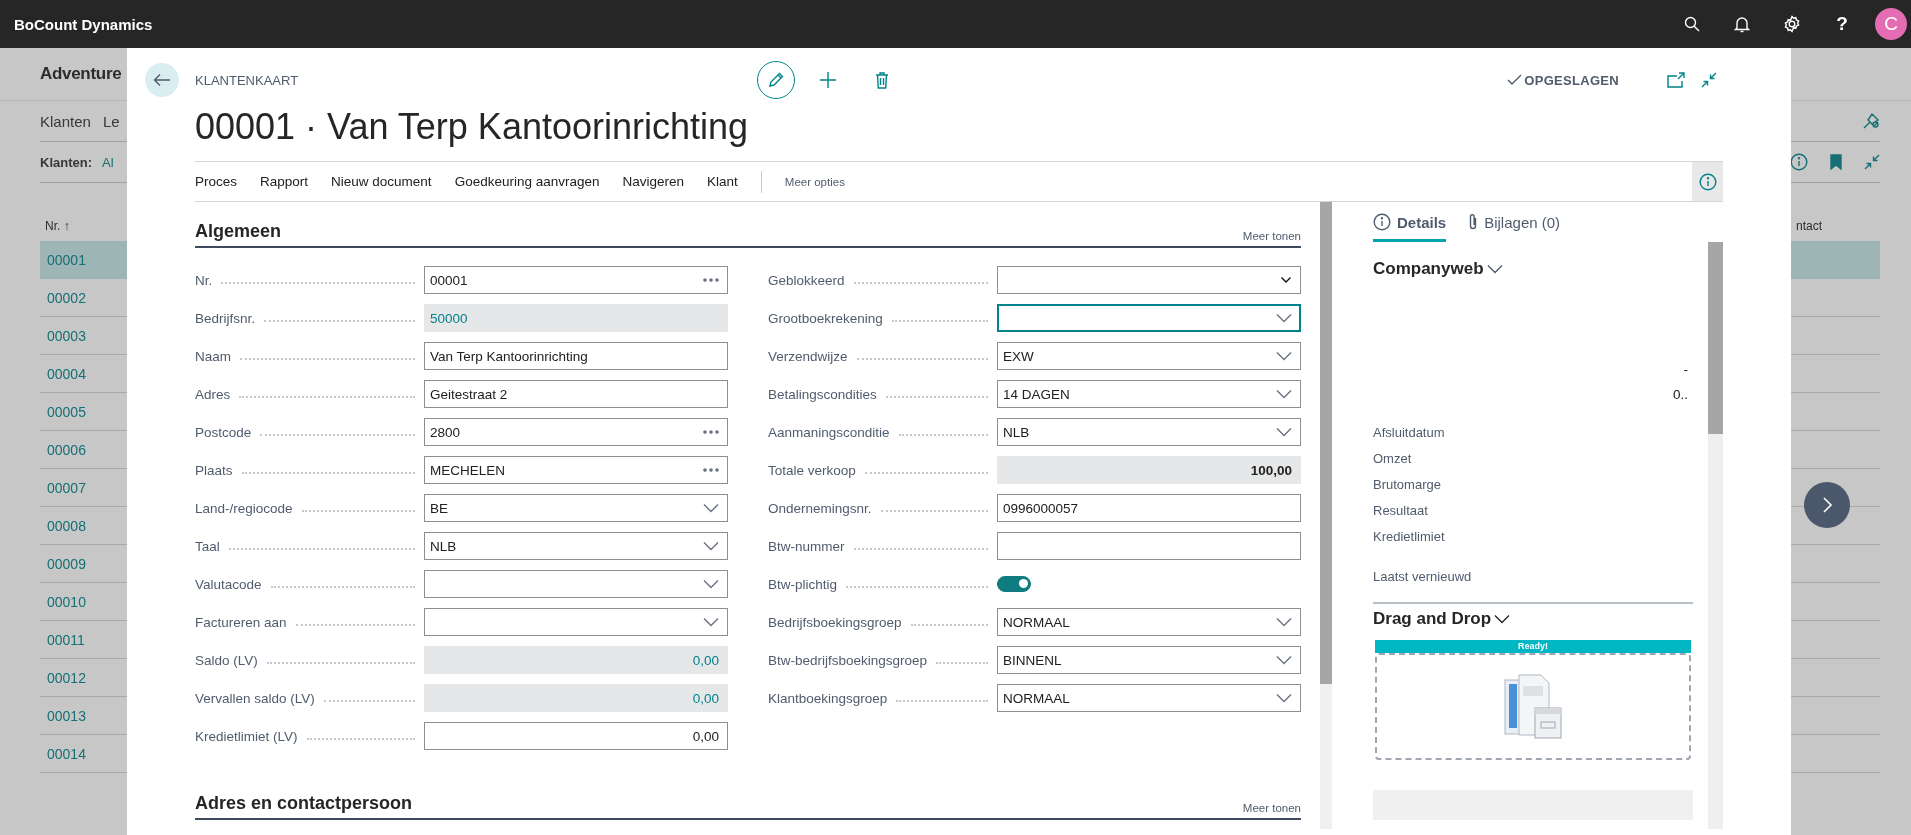 This screenshot has height=835, width=1911. I want to click on table-cell: 00008, so click(66, 525).